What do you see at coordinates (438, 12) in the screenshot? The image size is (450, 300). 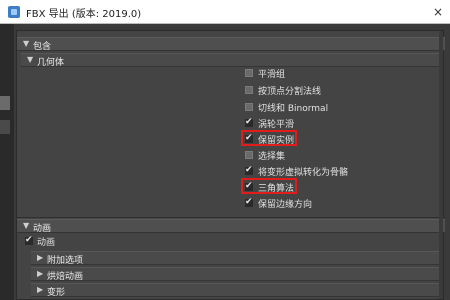 I see `close-button: ×` at bounding box center [438, 12].